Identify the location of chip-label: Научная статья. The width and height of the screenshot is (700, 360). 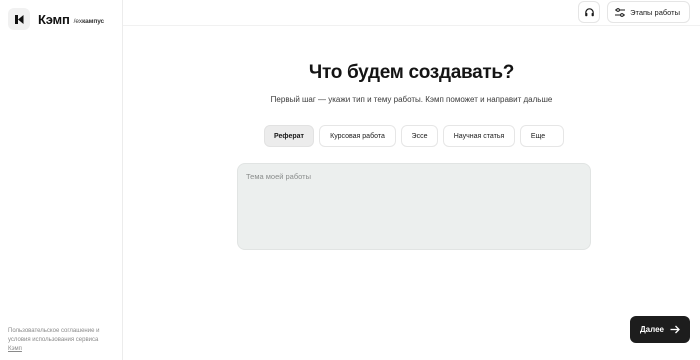
(479, 136).